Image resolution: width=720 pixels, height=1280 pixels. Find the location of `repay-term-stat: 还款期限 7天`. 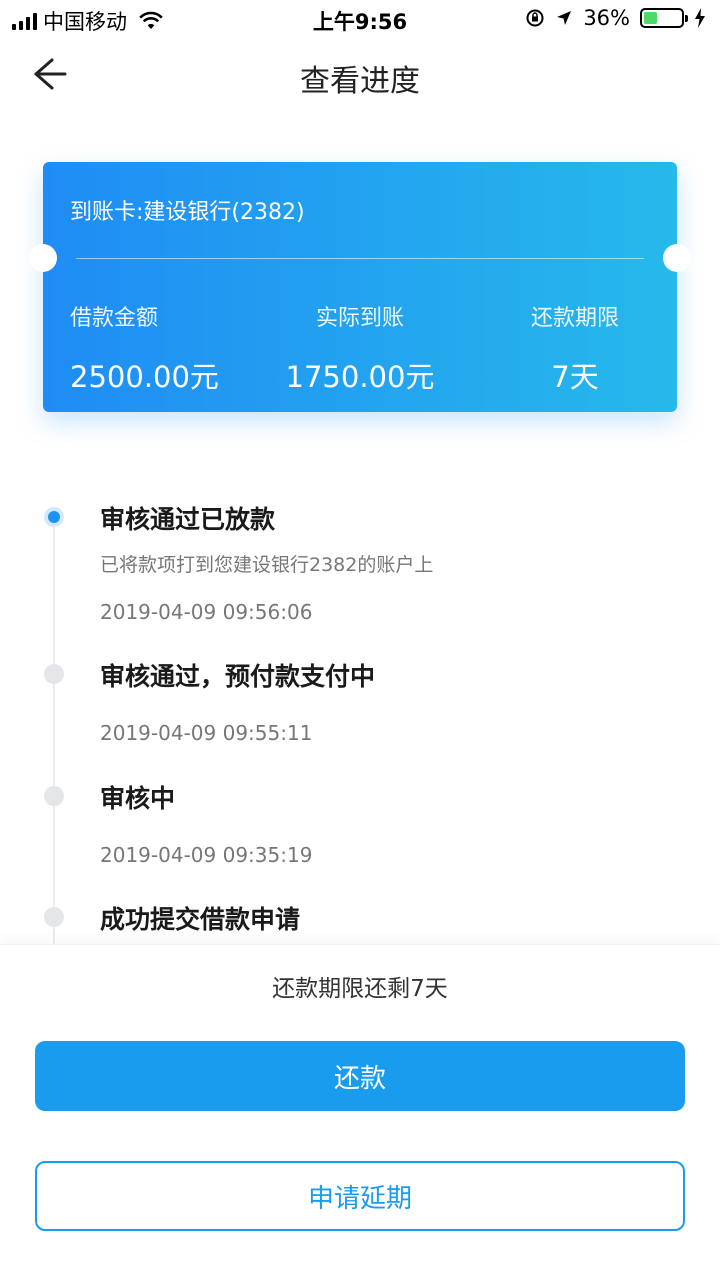

repay-term-stat: 还款期限 7天 is located at coordinates (575, 348).